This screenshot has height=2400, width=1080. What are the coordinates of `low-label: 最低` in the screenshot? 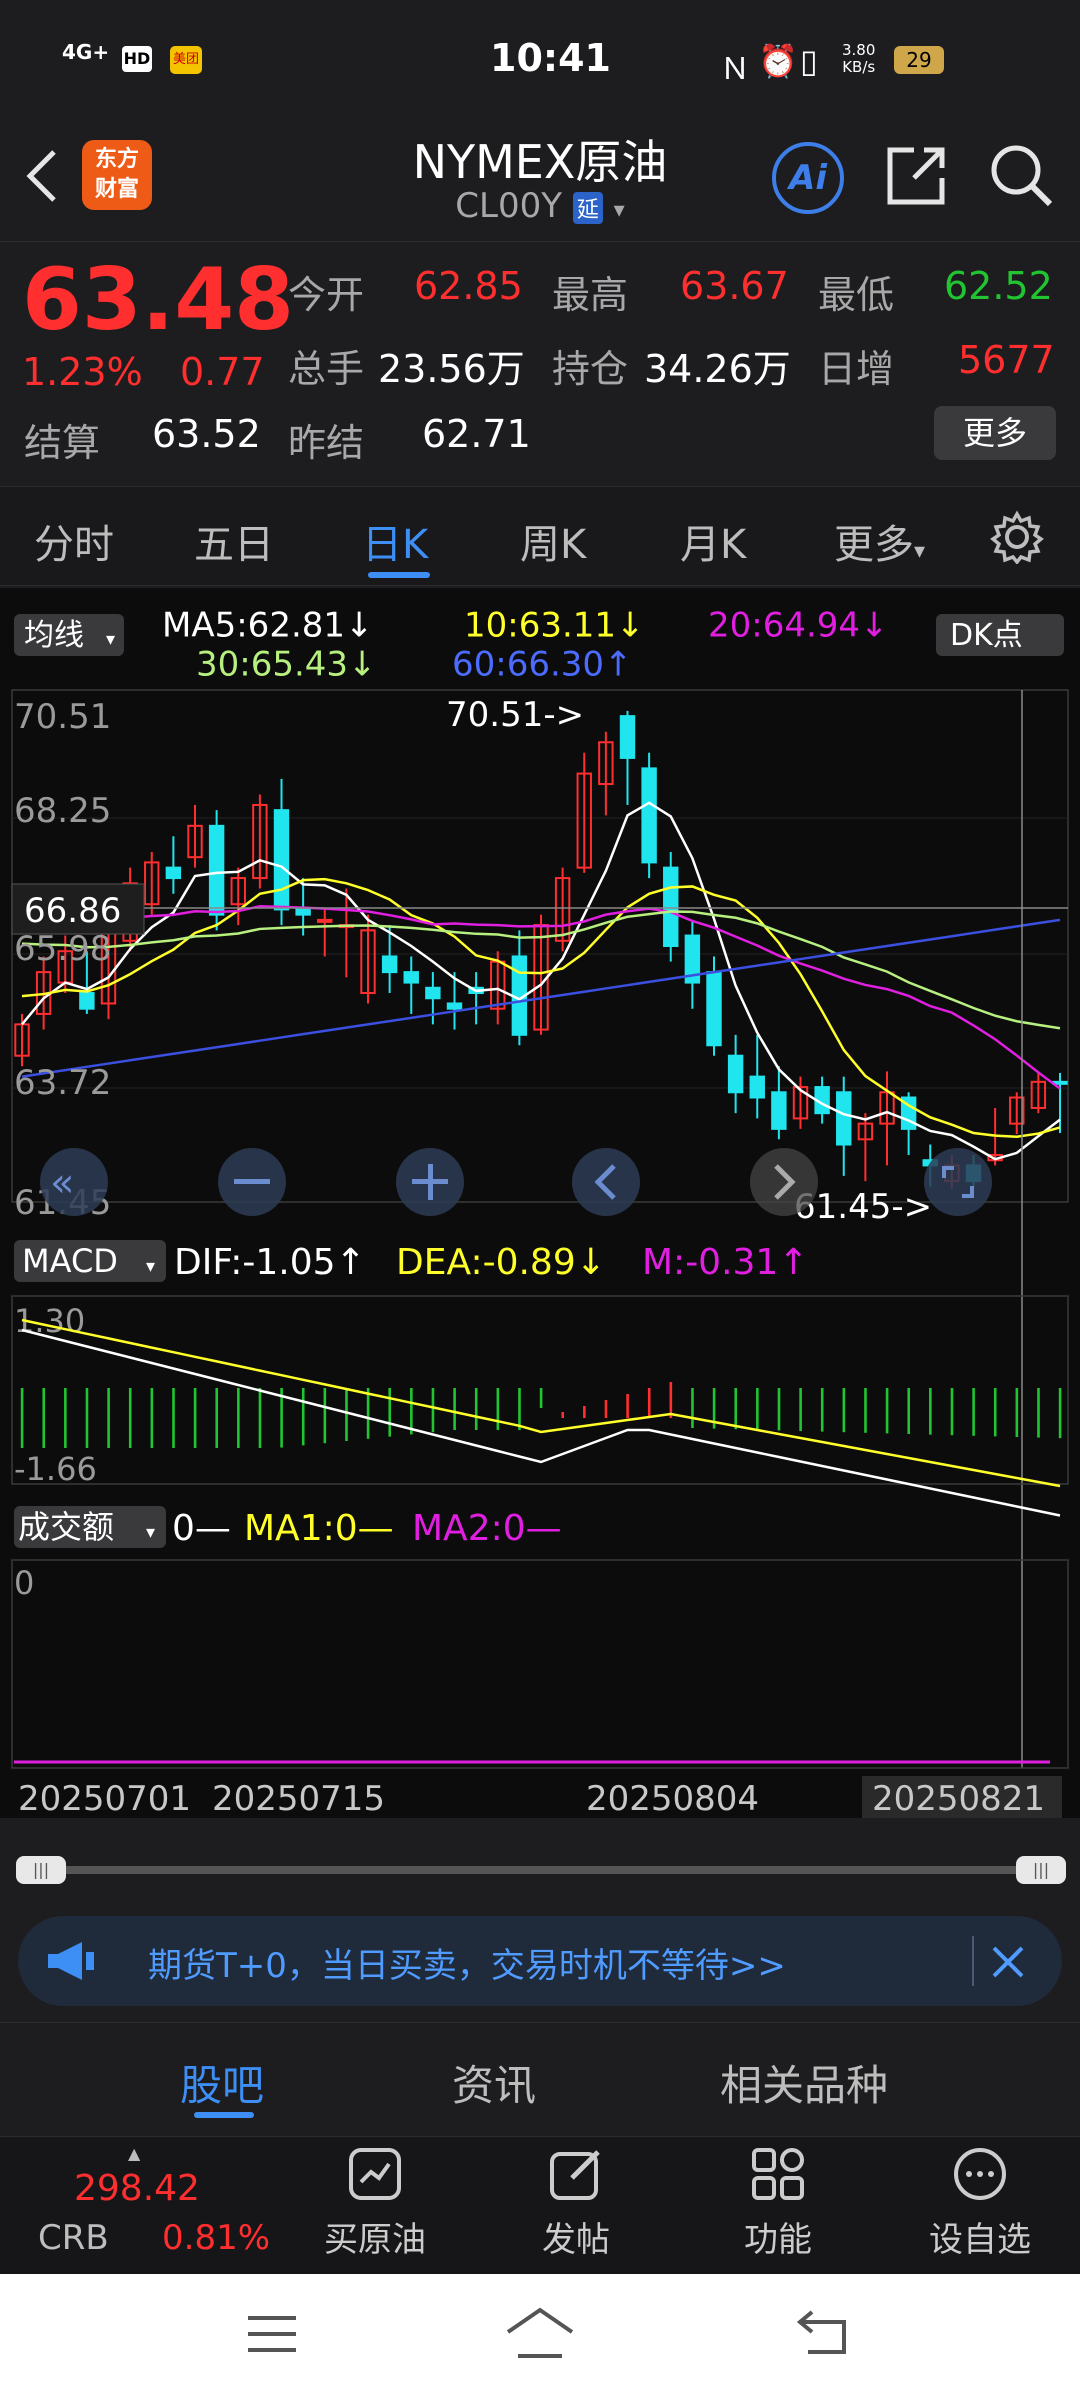 It's located at (856, 295).